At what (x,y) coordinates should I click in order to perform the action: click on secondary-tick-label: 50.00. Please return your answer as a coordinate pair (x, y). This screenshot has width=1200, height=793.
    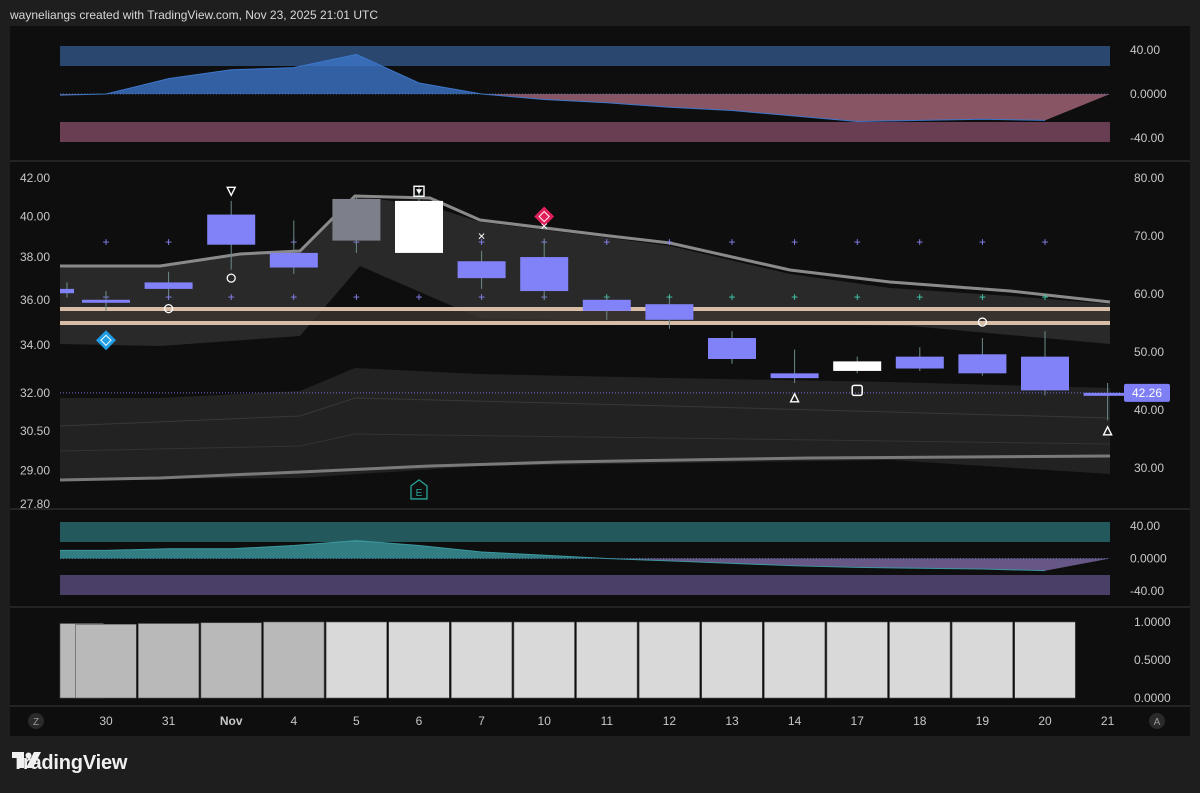
    Looking at the image, I should click on (1149, 352).